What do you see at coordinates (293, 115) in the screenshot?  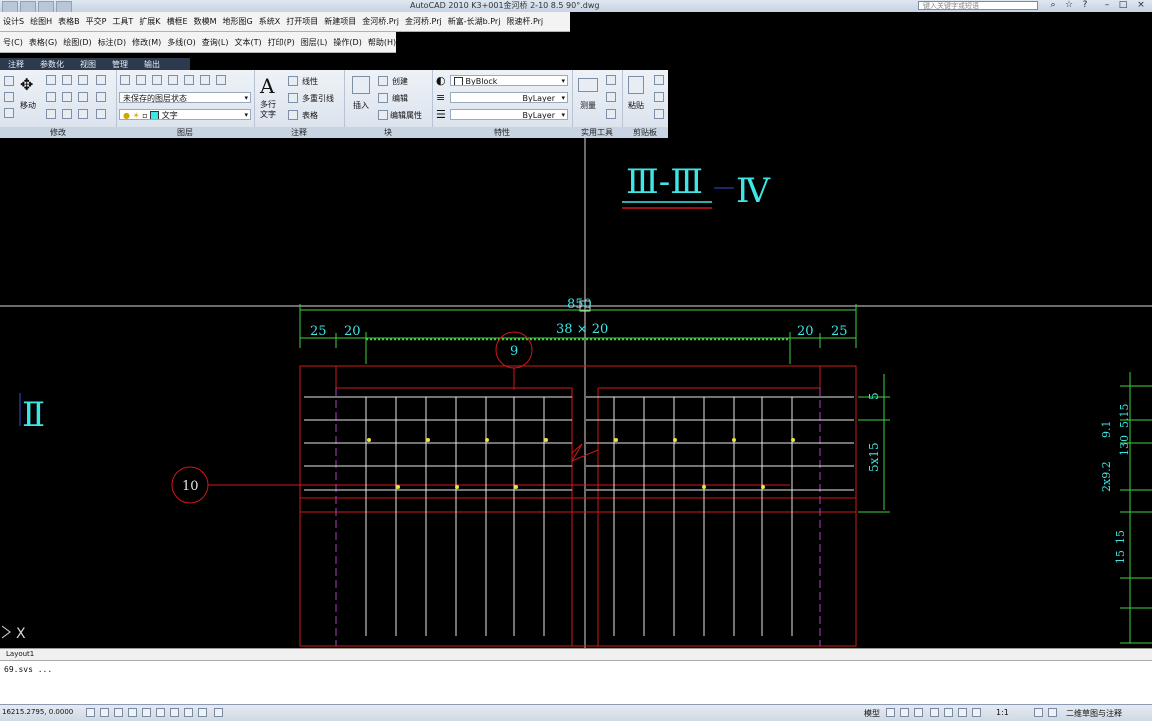 I see `table-icon` at bounding box center [293, 115].